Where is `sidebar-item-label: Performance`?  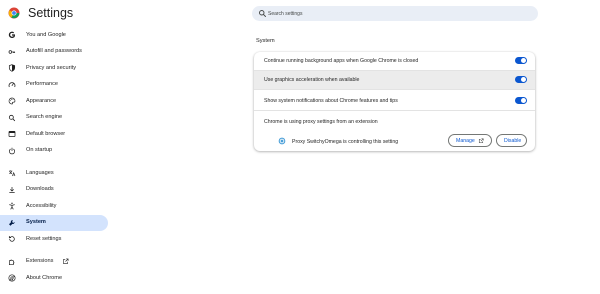
sidebar-item-label: Performance is located at coordinates (42, 84).